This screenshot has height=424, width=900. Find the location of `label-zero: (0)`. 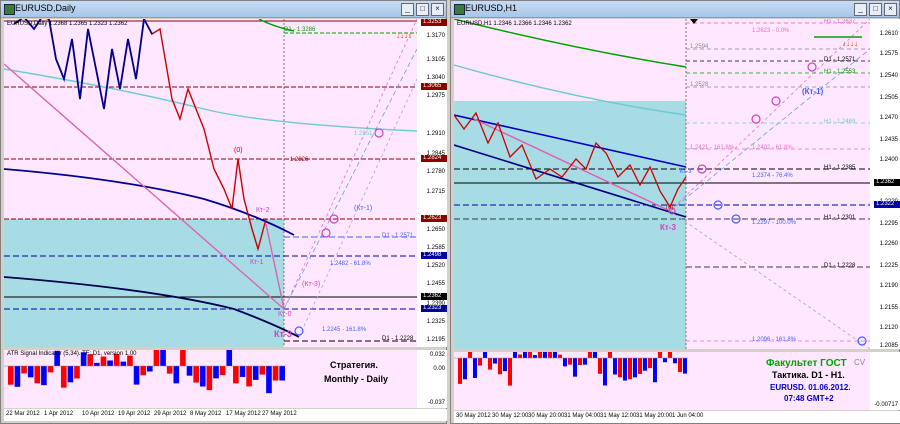

label-zero: (0) is located at coordinates (238, 150).